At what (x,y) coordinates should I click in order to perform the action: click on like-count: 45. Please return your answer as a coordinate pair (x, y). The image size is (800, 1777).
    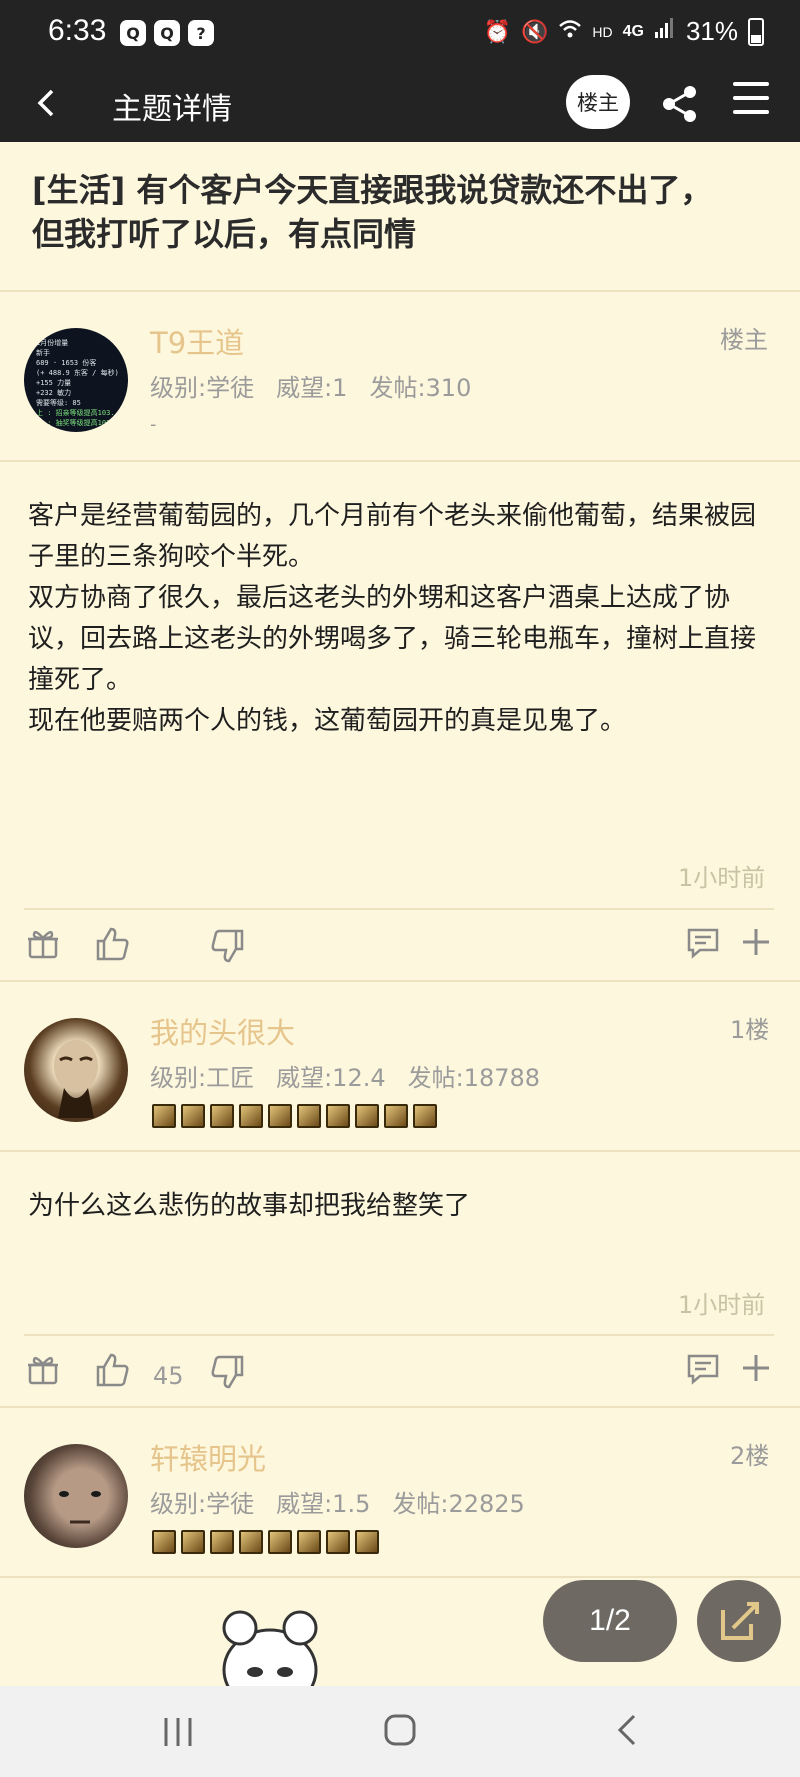
    Looking at the image, I should click on (168, 1376).